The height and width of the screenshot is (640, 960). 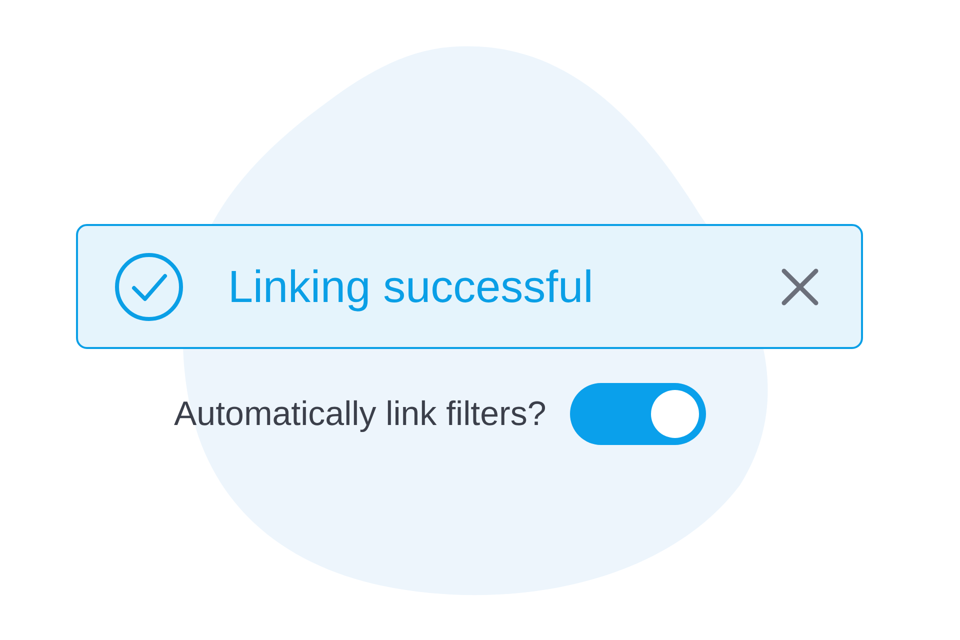 What do you see at coordinates (411, 286) in the screenshot?
I see `banner-message: Linking successful` at bounding box center [411, 286].